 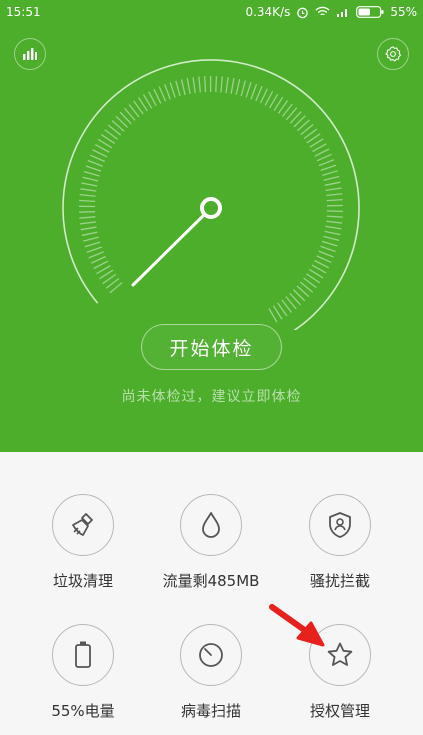 What do you see at coordinates (339, 581) in the screenshot?
I see `harassment-block-label: 骚扰拦截` at bounding box center [339, 581].